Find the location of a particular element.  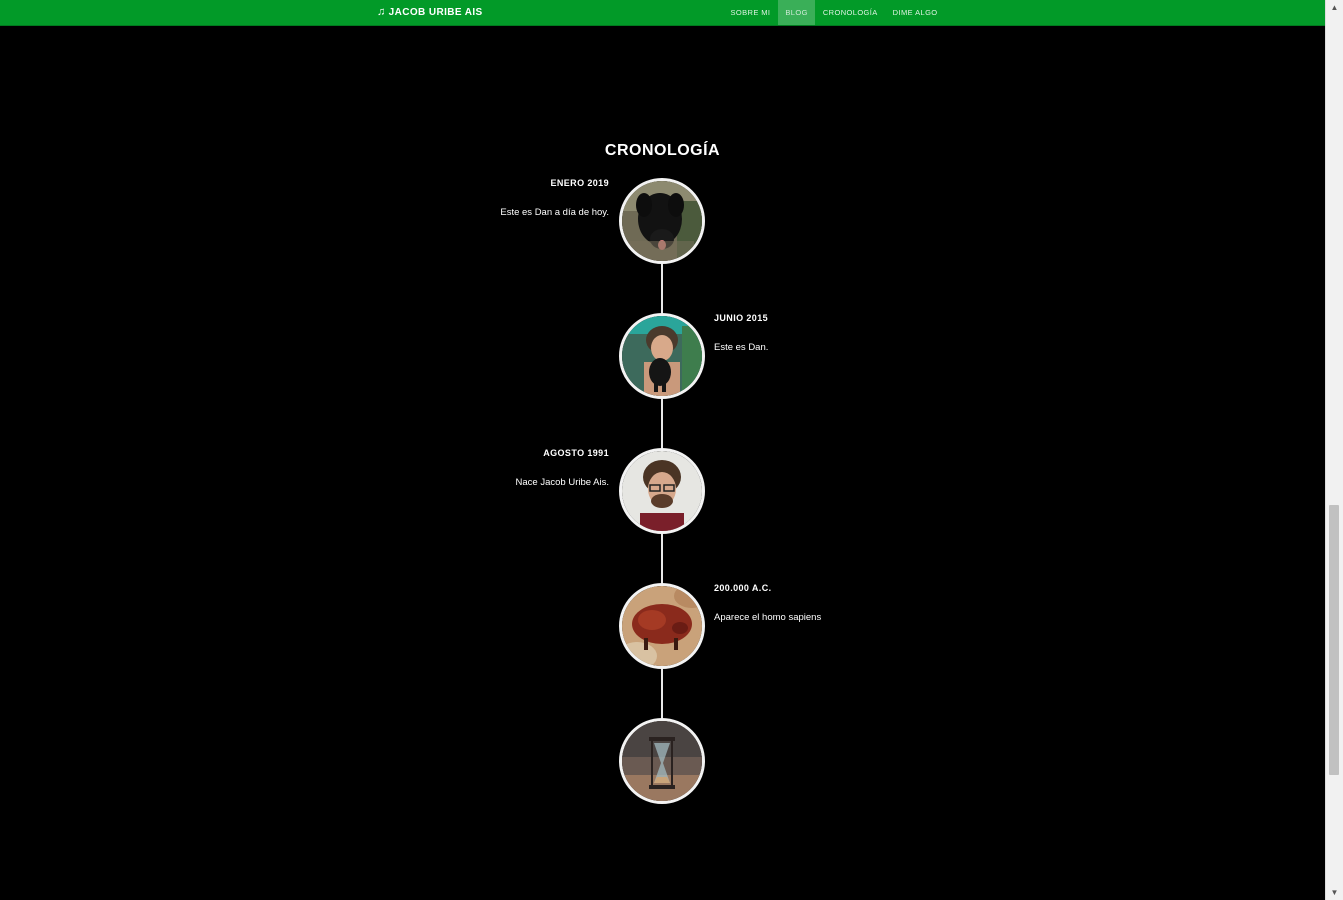

nav-link-cronologia: CRONOLOGÍA is located at coordinates (850, 12).